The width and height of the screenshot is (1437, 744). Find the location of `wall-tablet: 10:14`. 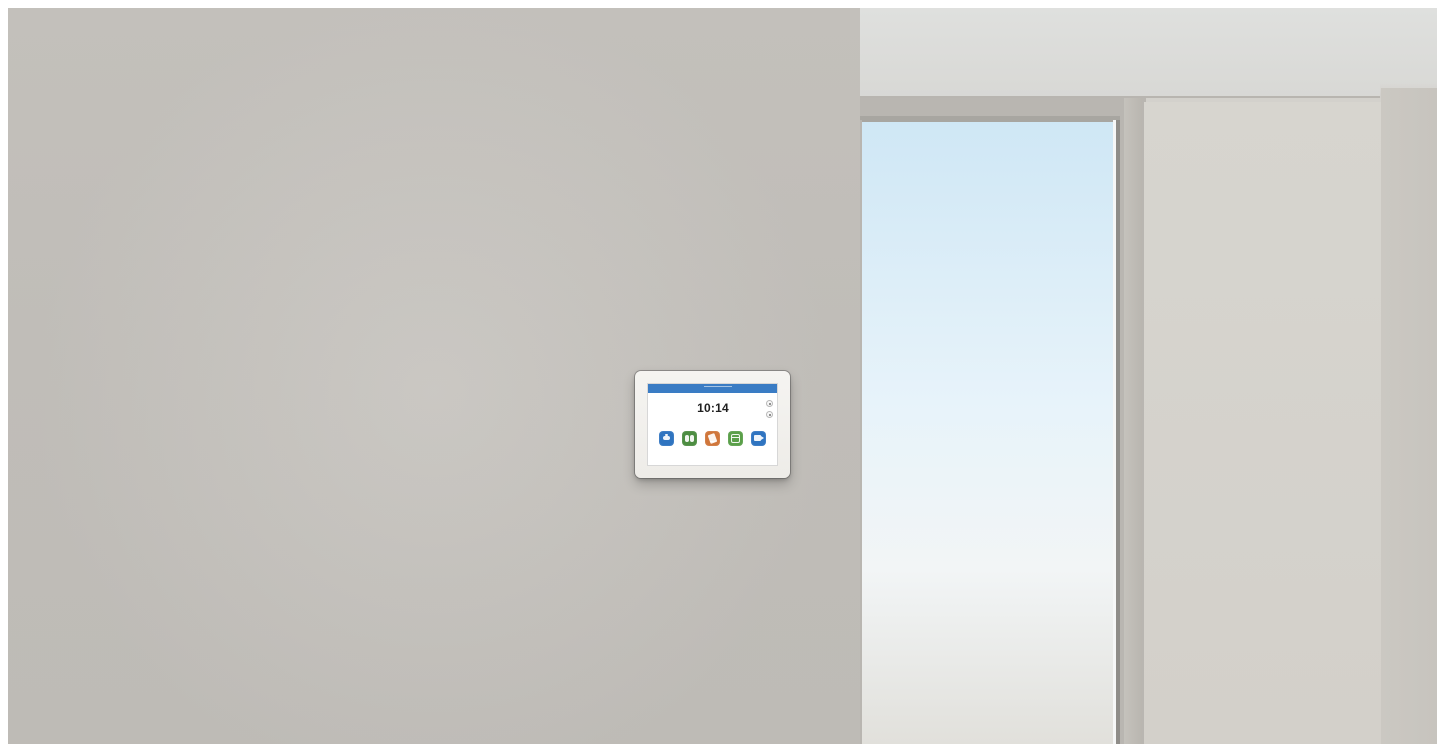

wall-tablet: 10:14 is located at coordinates (712, 424).